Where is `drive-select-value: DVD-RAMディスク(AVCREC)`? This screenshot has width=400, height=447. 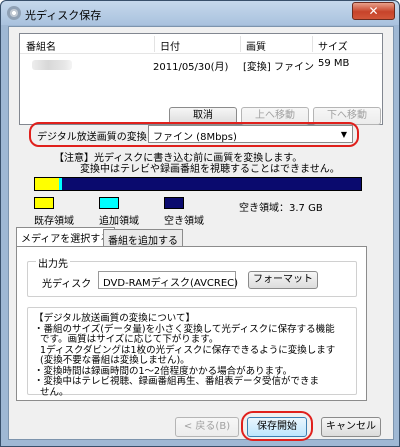
drive-select-value: DVD-RAMディスク(AVCREC) is located at coordinates (171, 283).